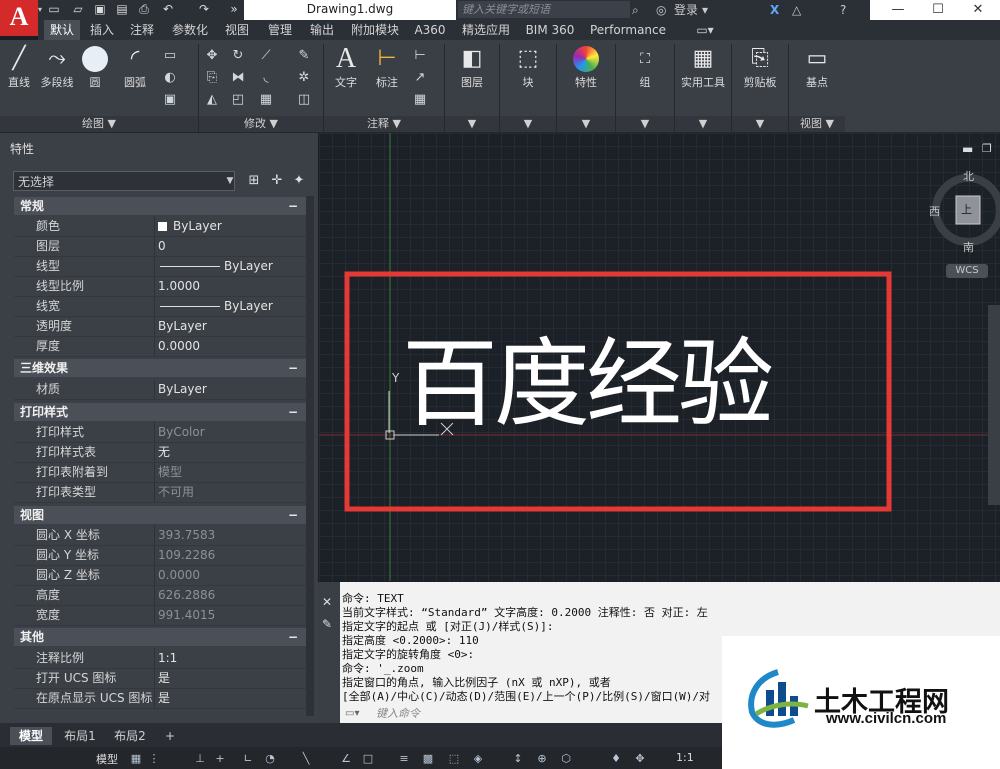 The height and width of the screenshot is (769, 1000). I want to click on property-row: 打印样式 ByColor, so click(160, 432).